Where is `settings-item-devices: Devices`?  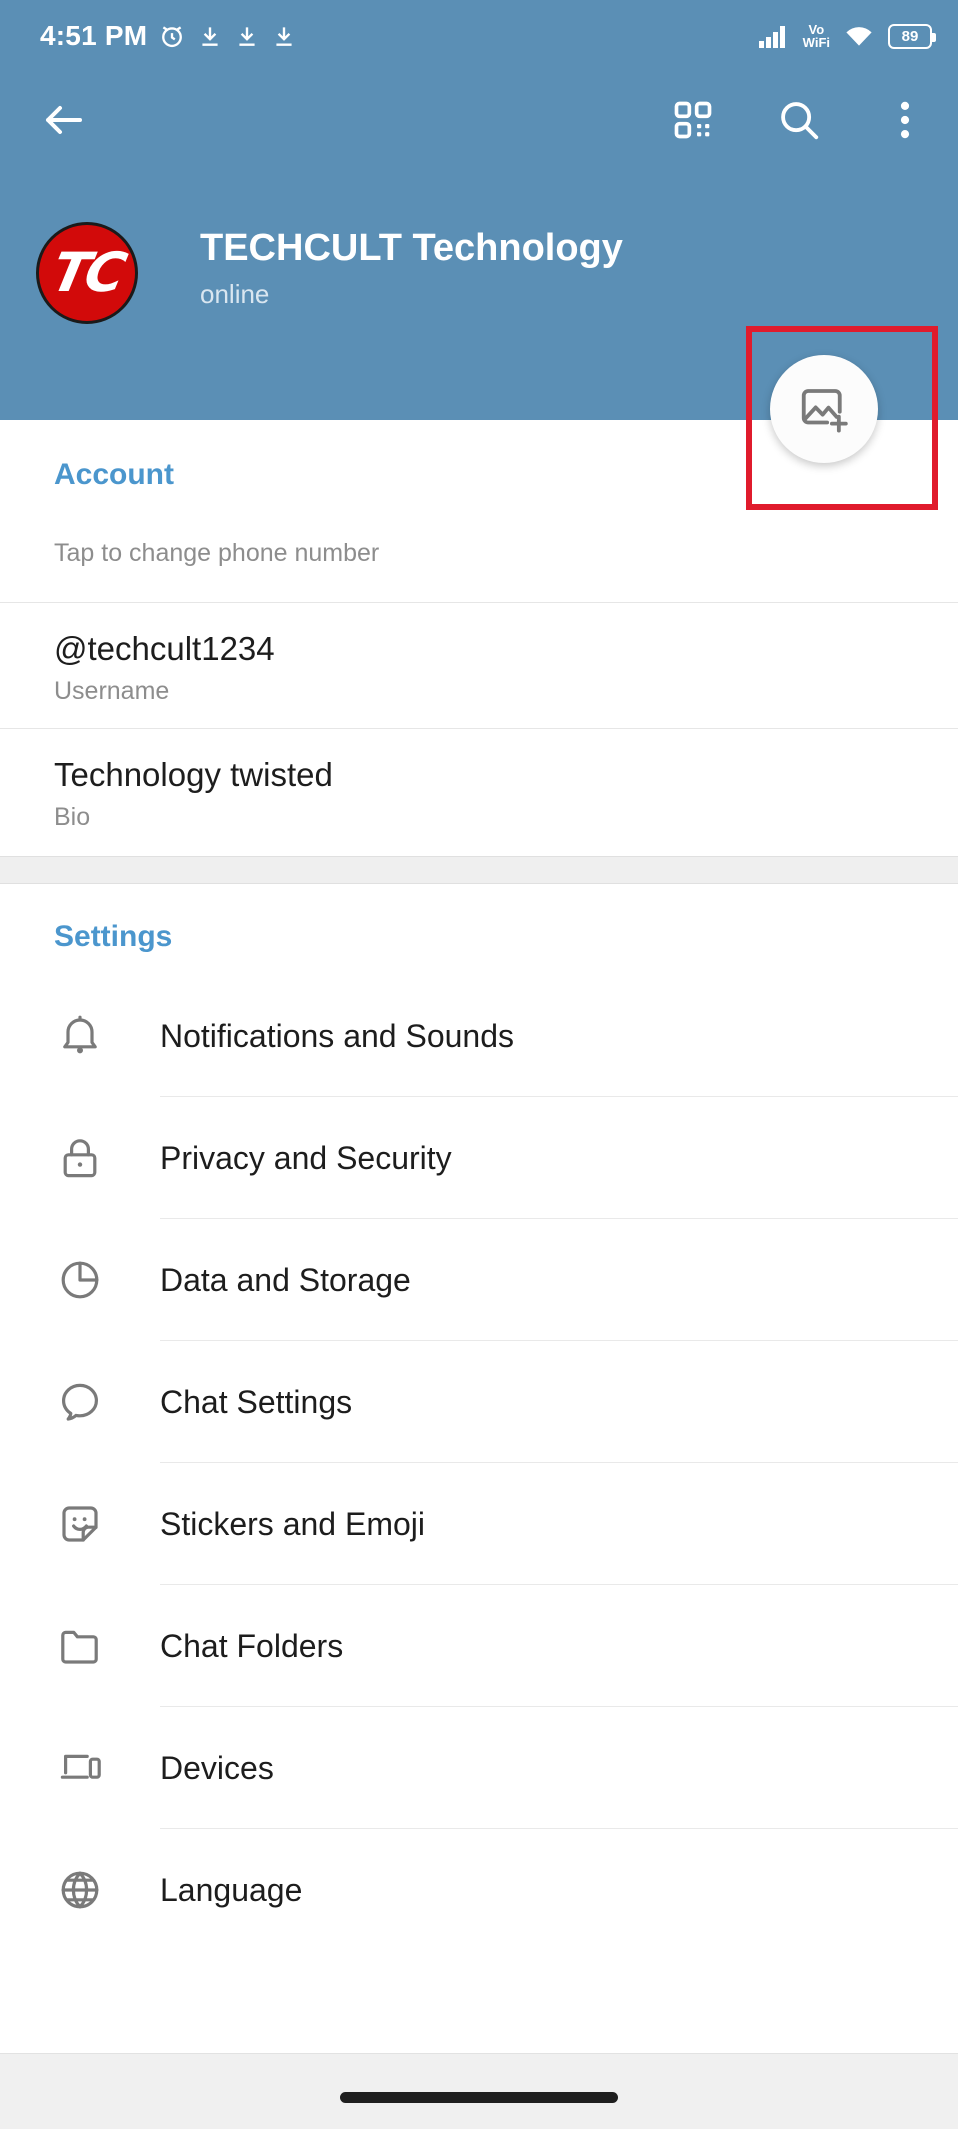 settings-item-devices: Devices is located at coordinates (479, 1768).